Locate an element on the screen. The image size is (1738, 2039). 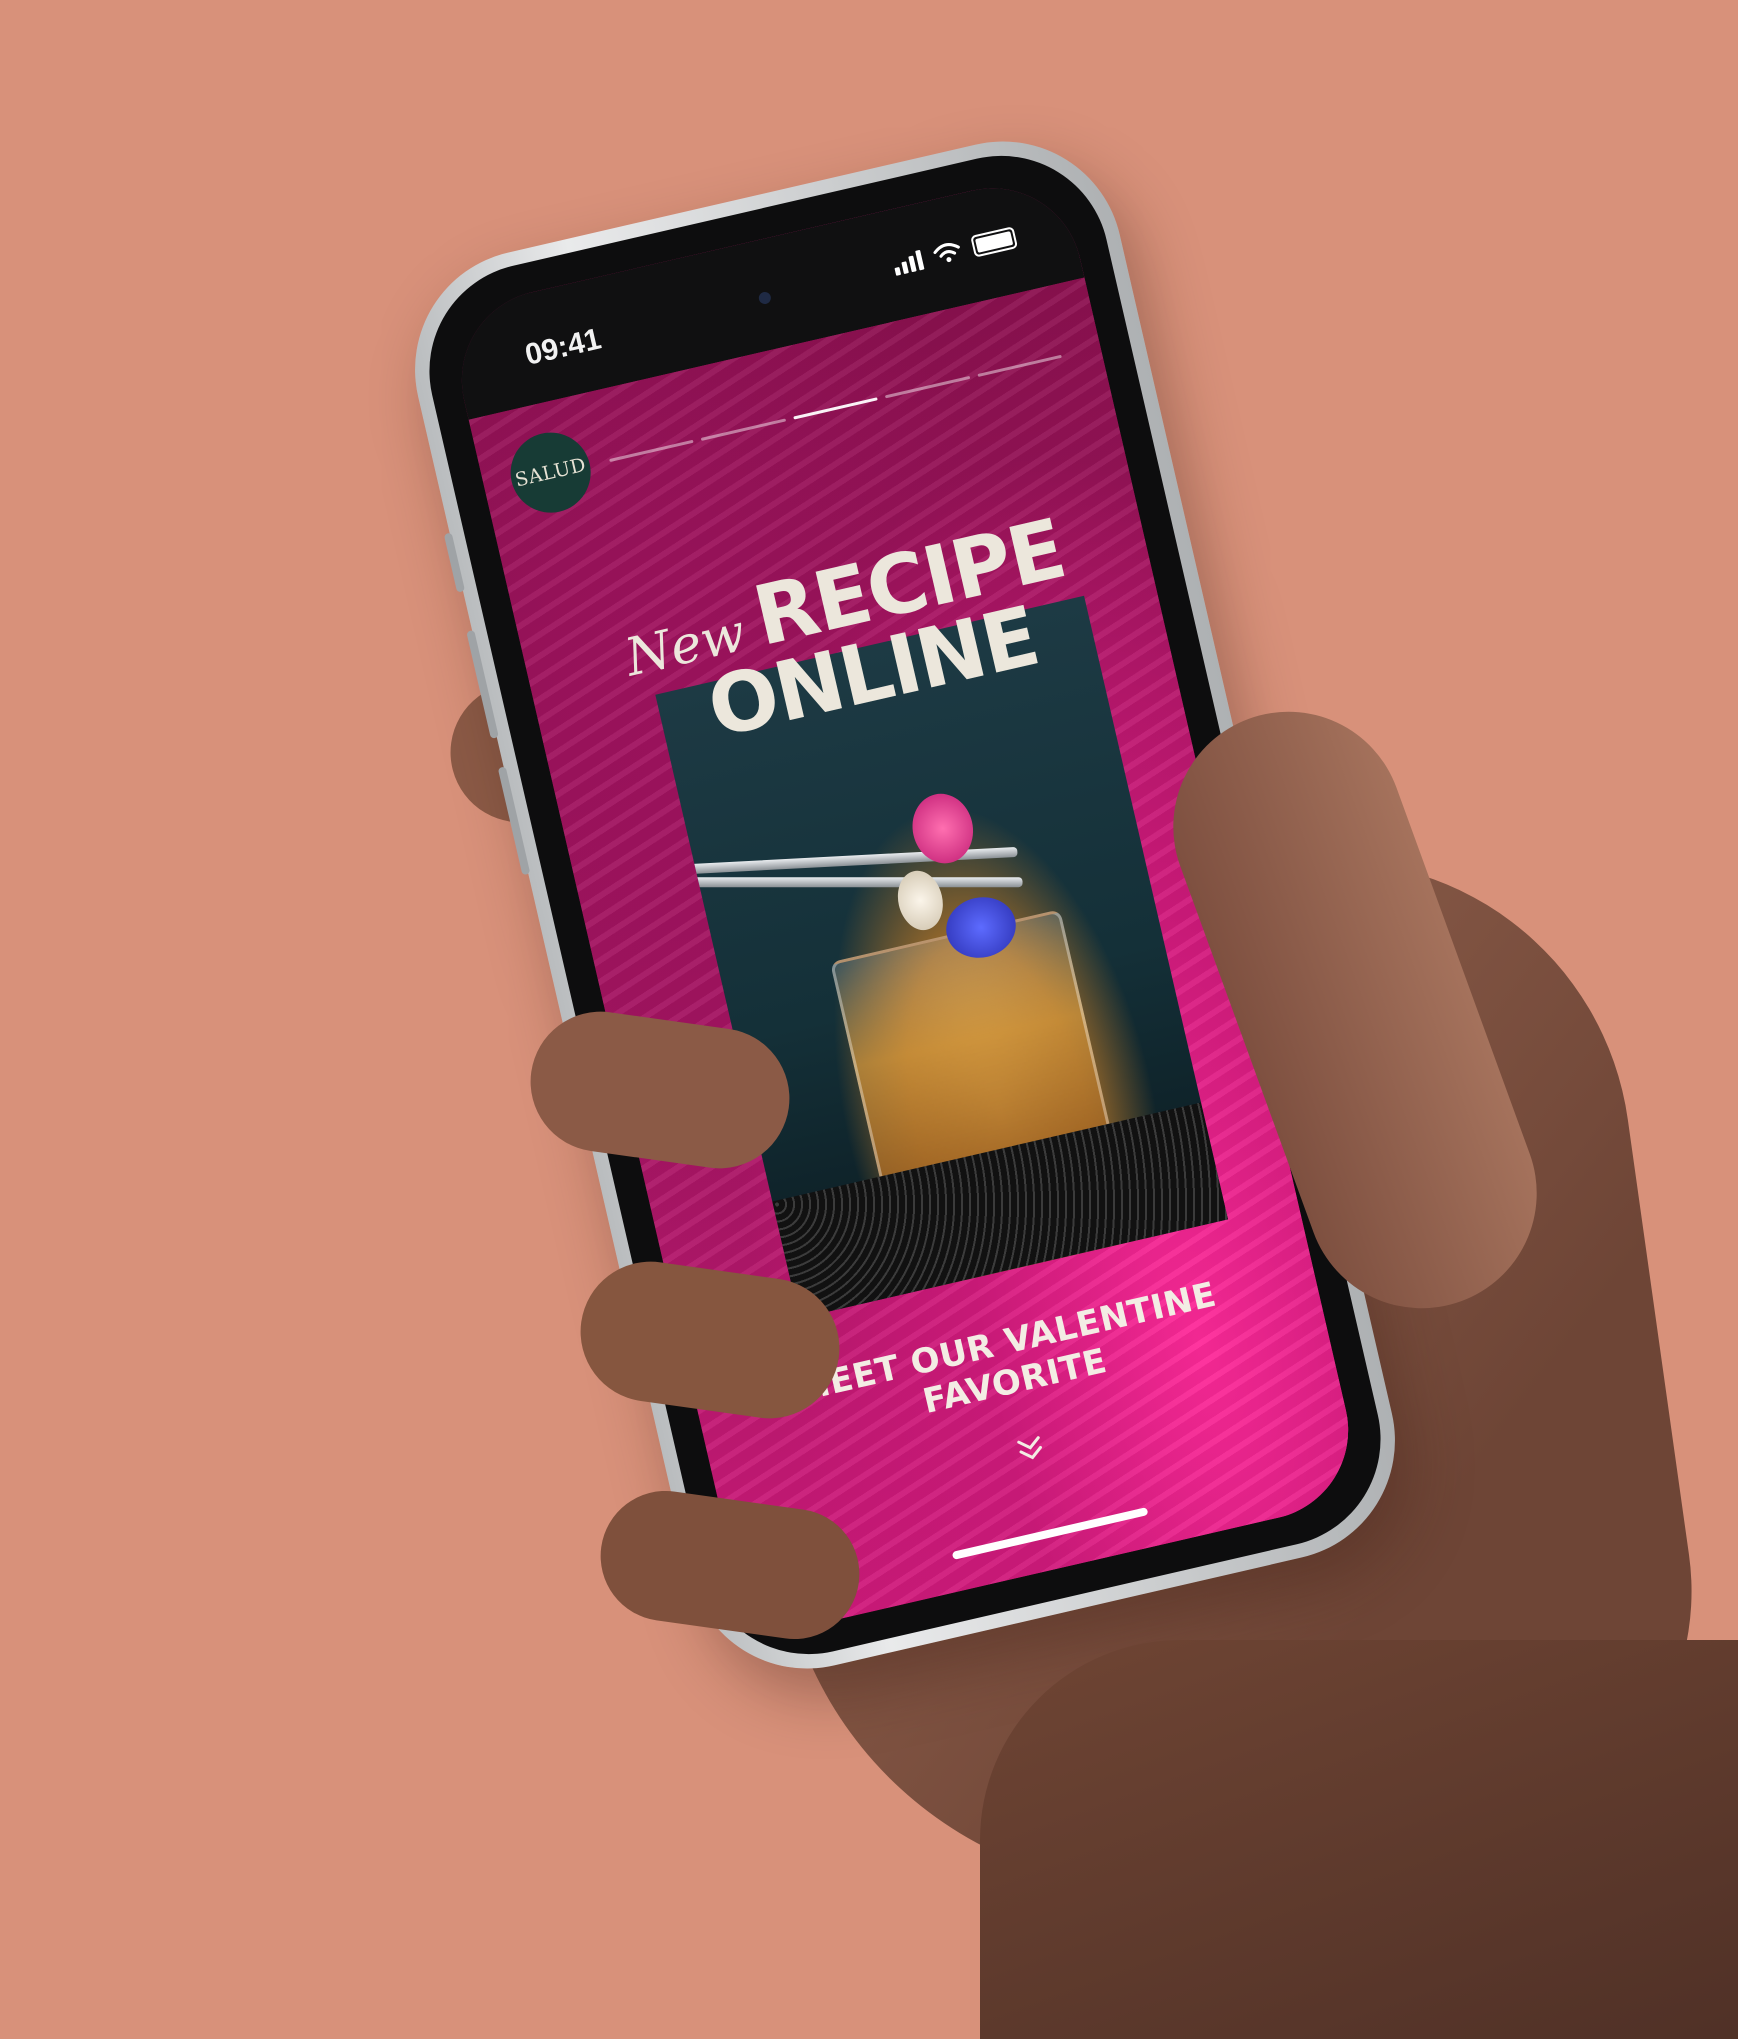
phone-mute-switch is located at coordinates (454, 562).